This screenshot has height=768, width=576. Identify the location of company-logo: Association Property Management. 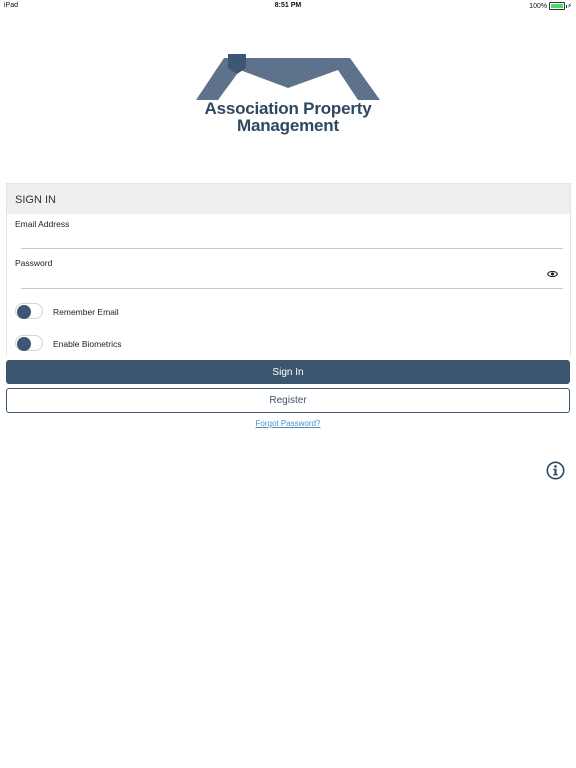
(288, 97).